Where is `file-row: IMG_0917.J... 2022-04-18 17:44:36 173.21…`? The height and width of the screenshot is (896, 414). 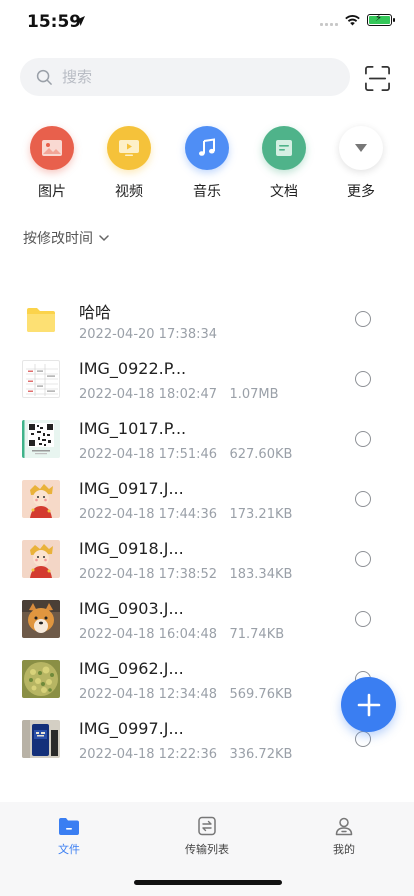
file-row: IMG_0917.J... 2022-04-18 17:44:36 173.21… is located at coordinates (207, 500).